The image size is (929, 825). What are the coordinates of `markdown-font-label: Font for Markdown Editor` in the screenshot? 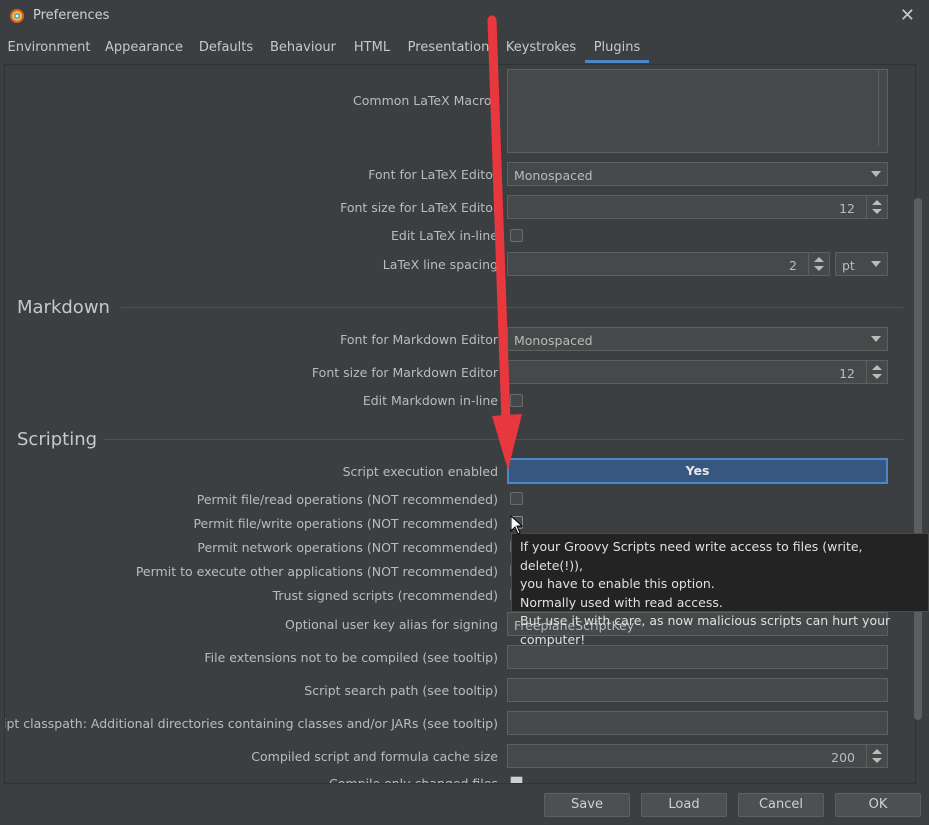 It's located at (419, 339).